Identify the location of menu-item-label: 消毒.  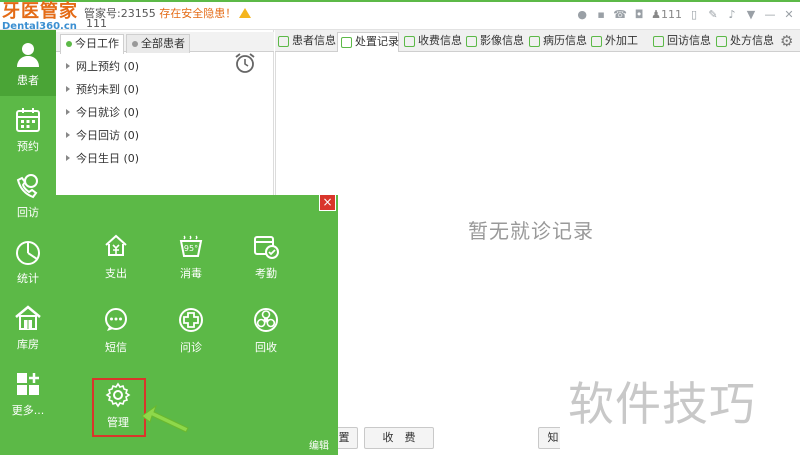
(191, 273).